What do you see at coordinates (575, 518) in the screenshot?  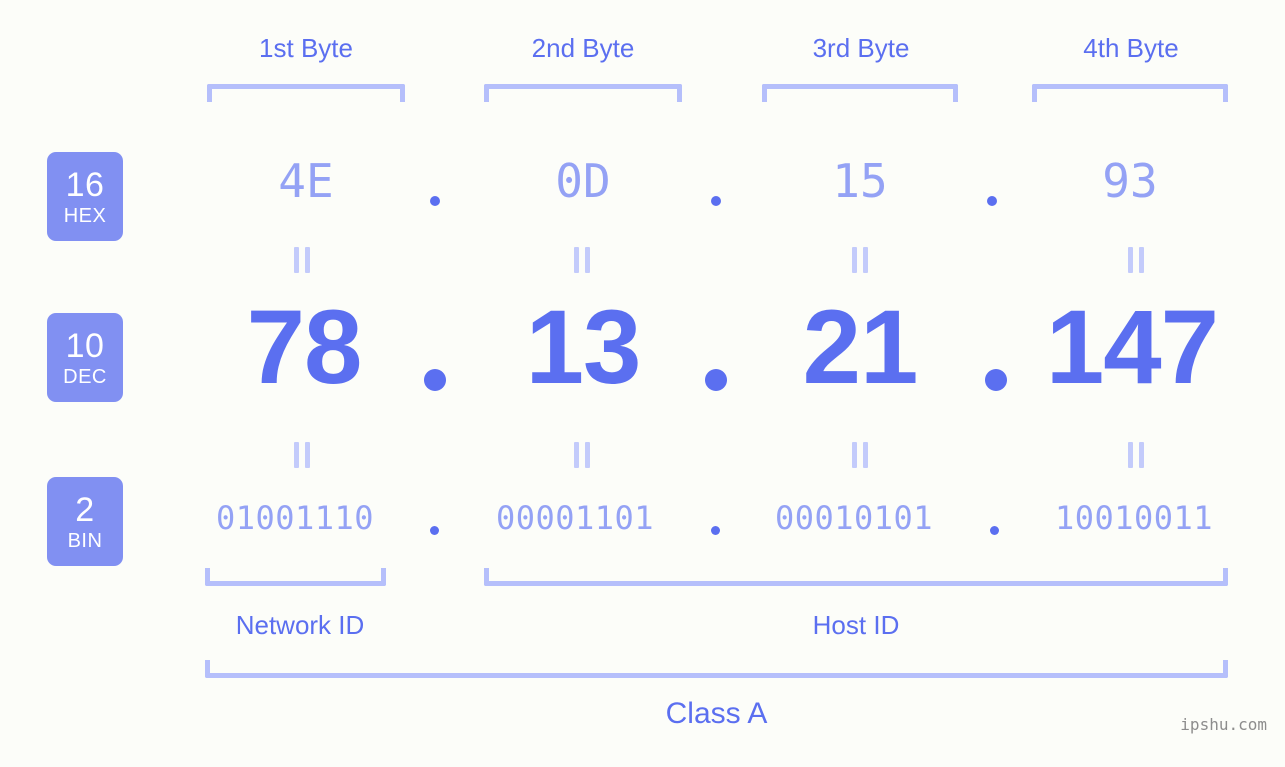 I see `bin-byte-2: 00001101` at bounding box center [575, 518].